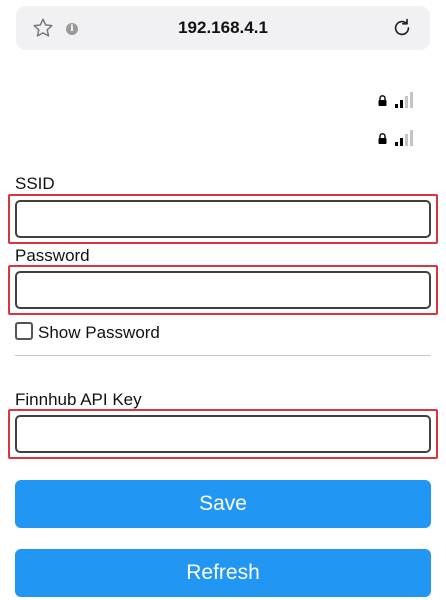 This screenshot has height=600, width=446. I want to click on api-key-label: Finnhub API Key, so click(78, 399).